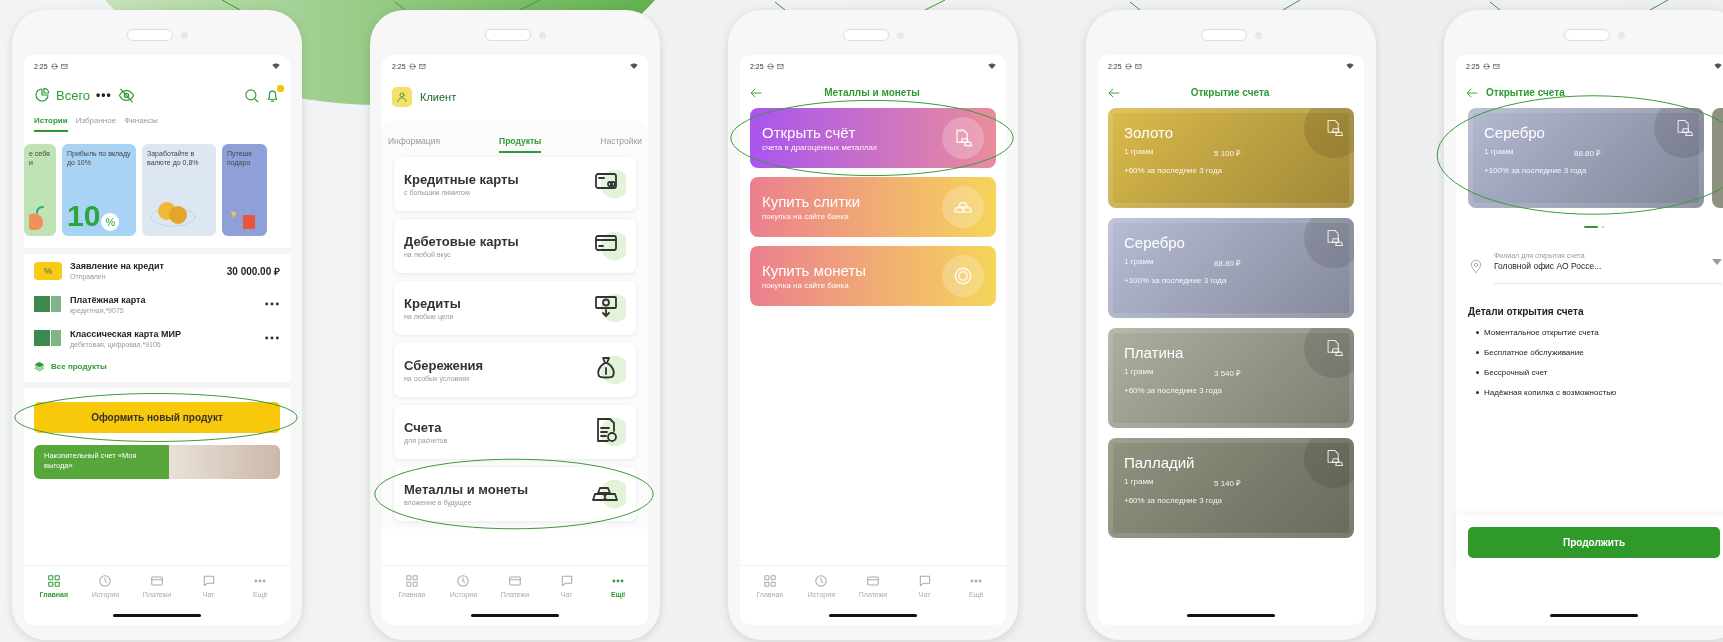 This screenshot has width=1723, height=642. What do you see at coordinates (280, 88) in the screenshot?
I see `notification-badge` at bounding box center [280, 88].